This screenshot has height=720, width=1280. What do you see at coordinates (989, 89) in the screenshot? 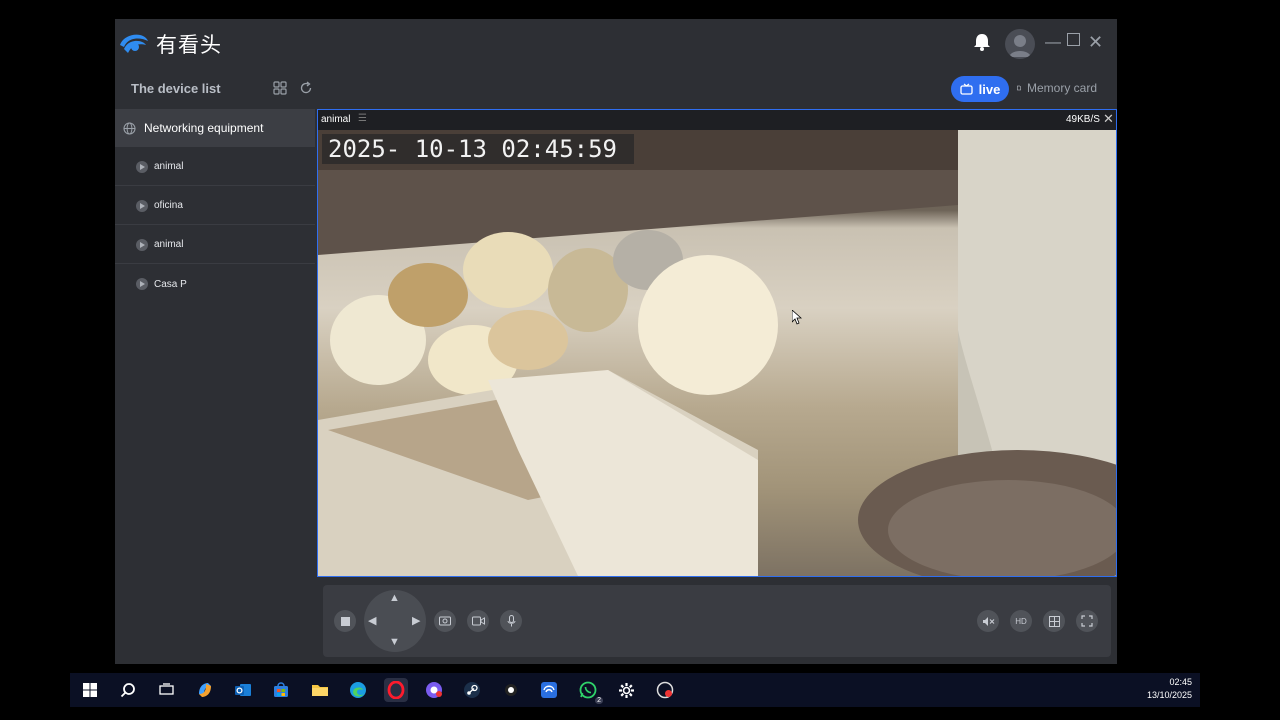
I see `live-label: live` at bounding box center [989, 89].